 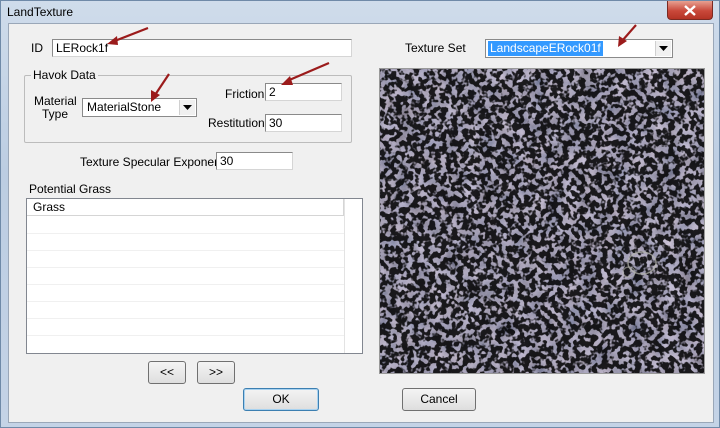 I want to click on list-column-divider, so click(x=344, y=276).